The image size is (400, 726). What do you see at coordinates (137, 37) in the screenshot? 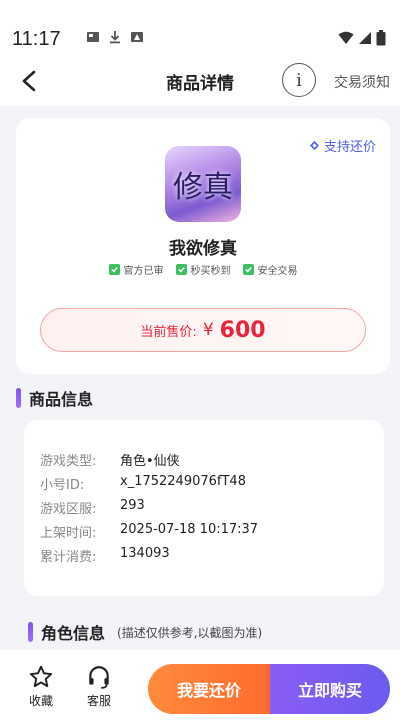
I see `app-notification-icon` at bounding box center [137, 37].